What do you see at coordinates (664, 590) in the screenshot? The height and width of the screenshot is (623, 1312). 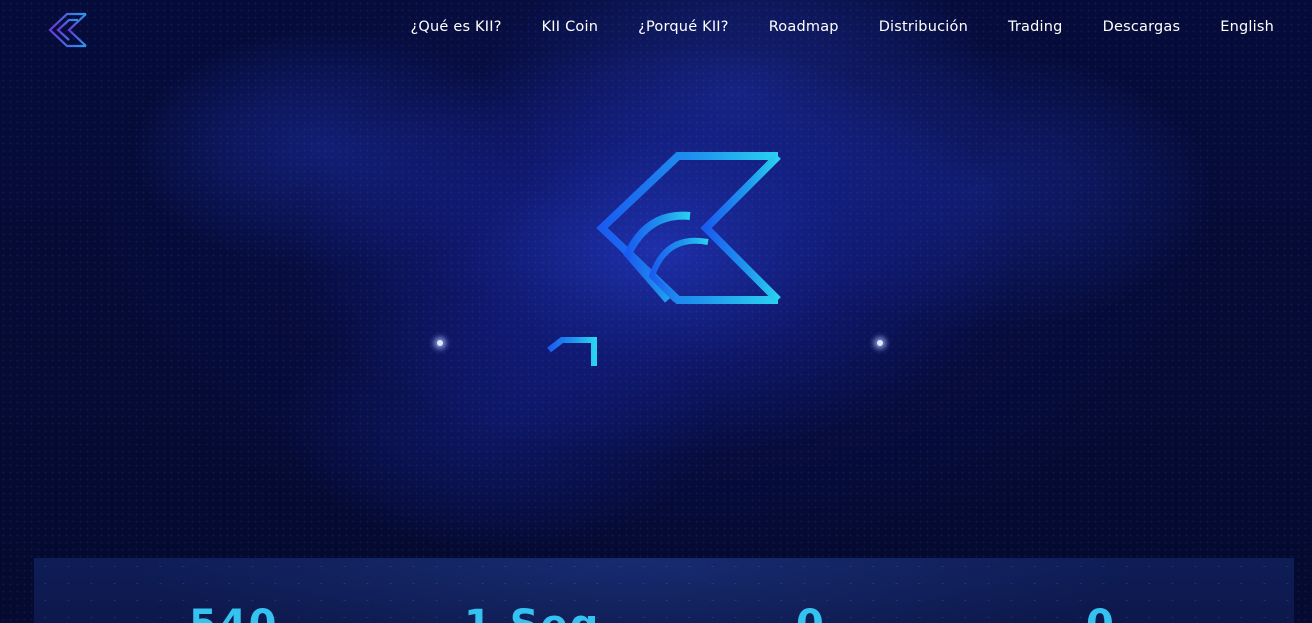 I see `stats-panel: 540 1 Seg 0 0` at bounding box center [664, 590].